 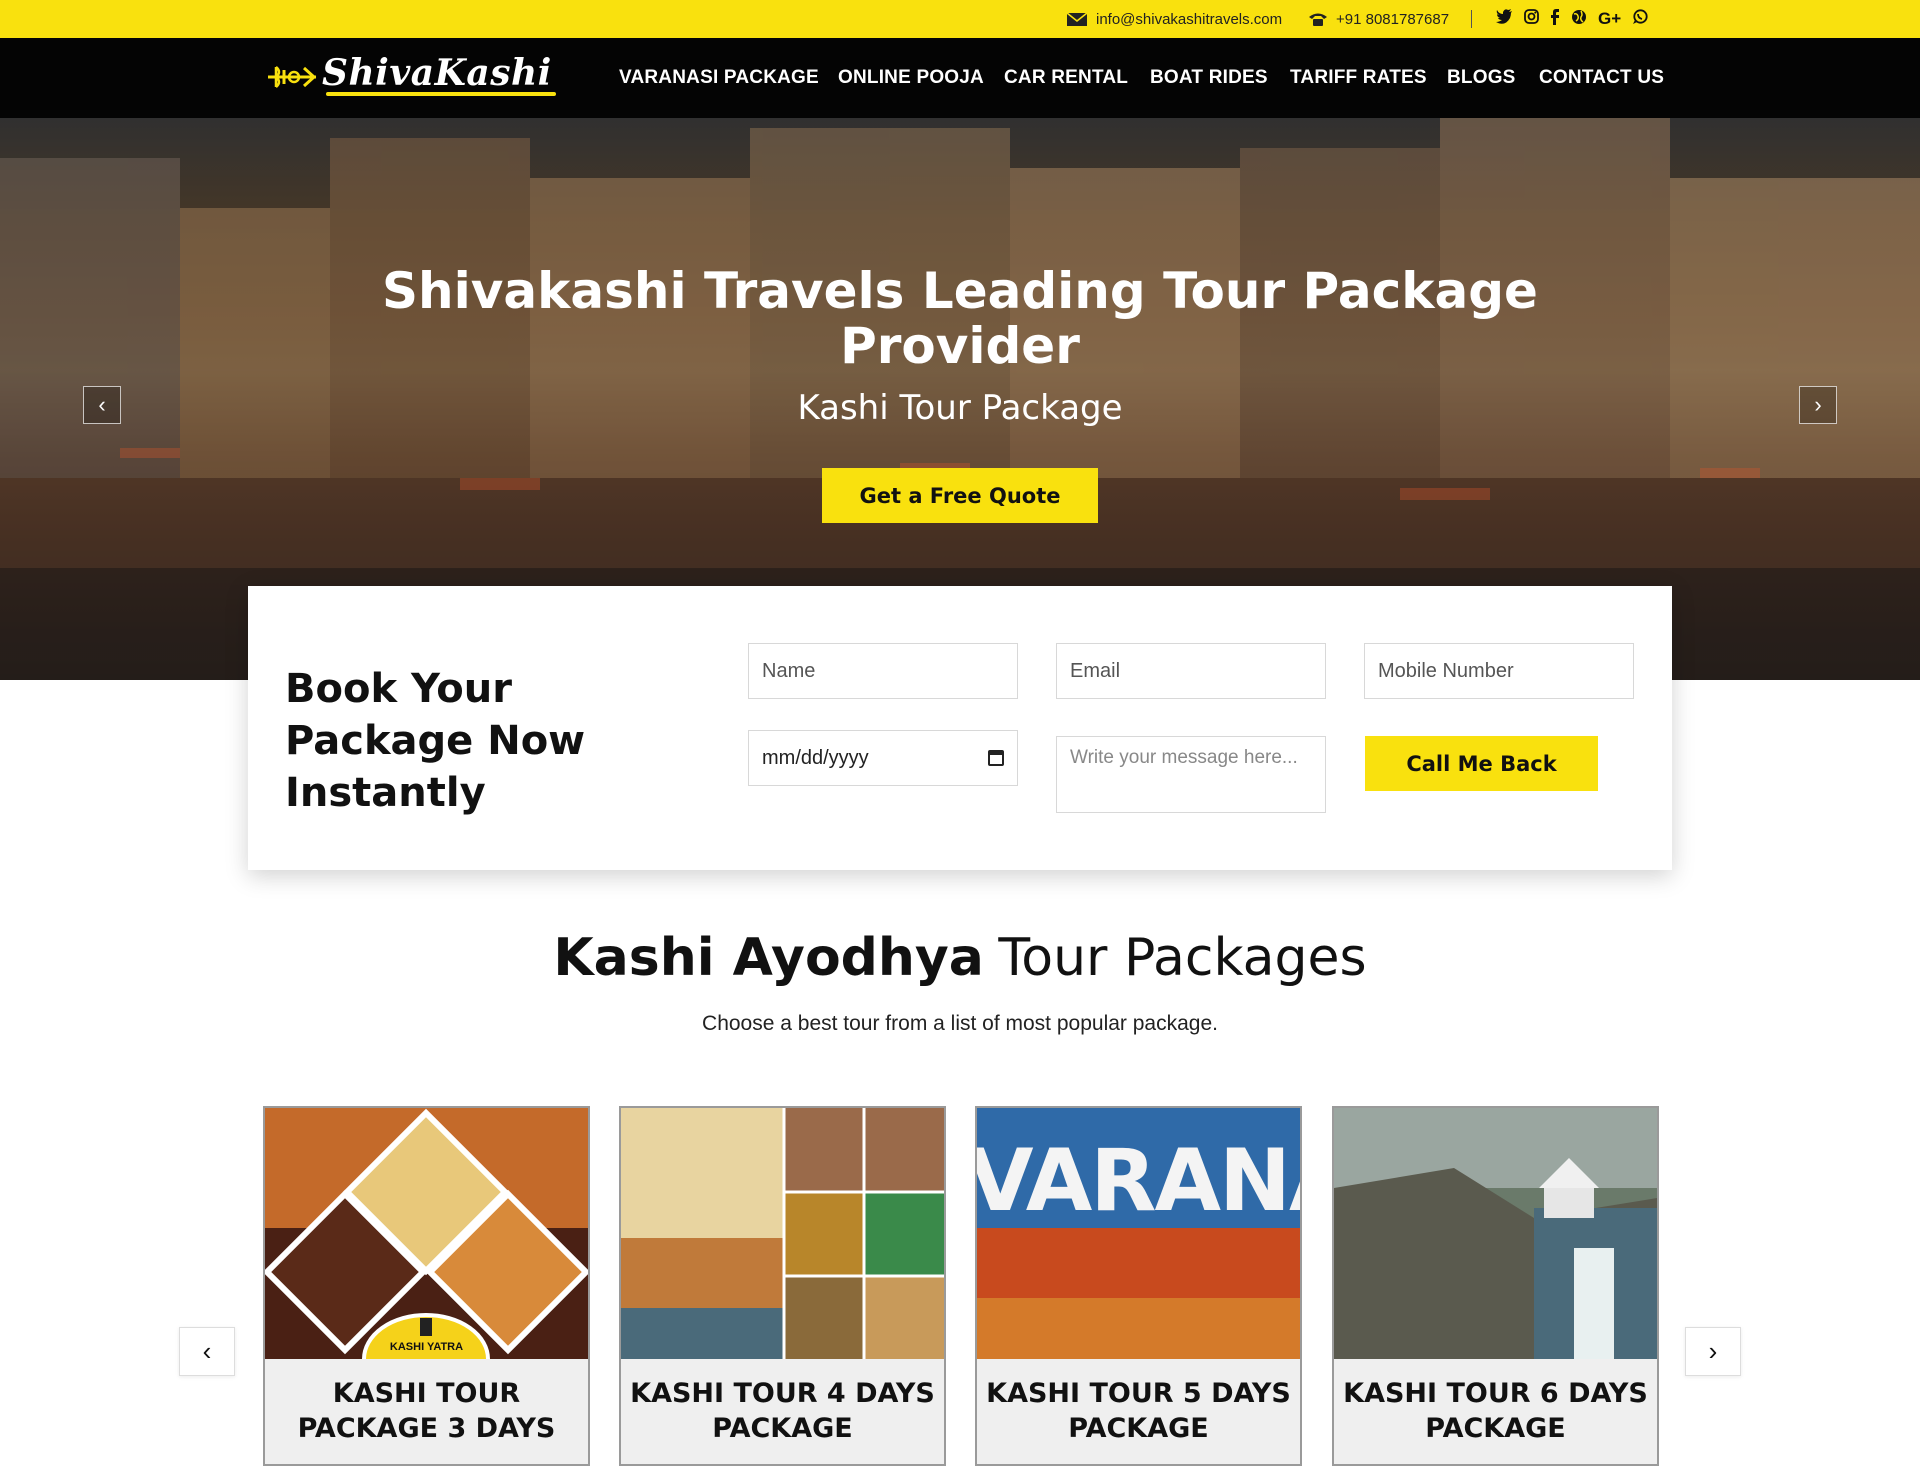 I want to click on kashi-yatra-badge: KASHI YATRA, so click(x=426, y=1347).